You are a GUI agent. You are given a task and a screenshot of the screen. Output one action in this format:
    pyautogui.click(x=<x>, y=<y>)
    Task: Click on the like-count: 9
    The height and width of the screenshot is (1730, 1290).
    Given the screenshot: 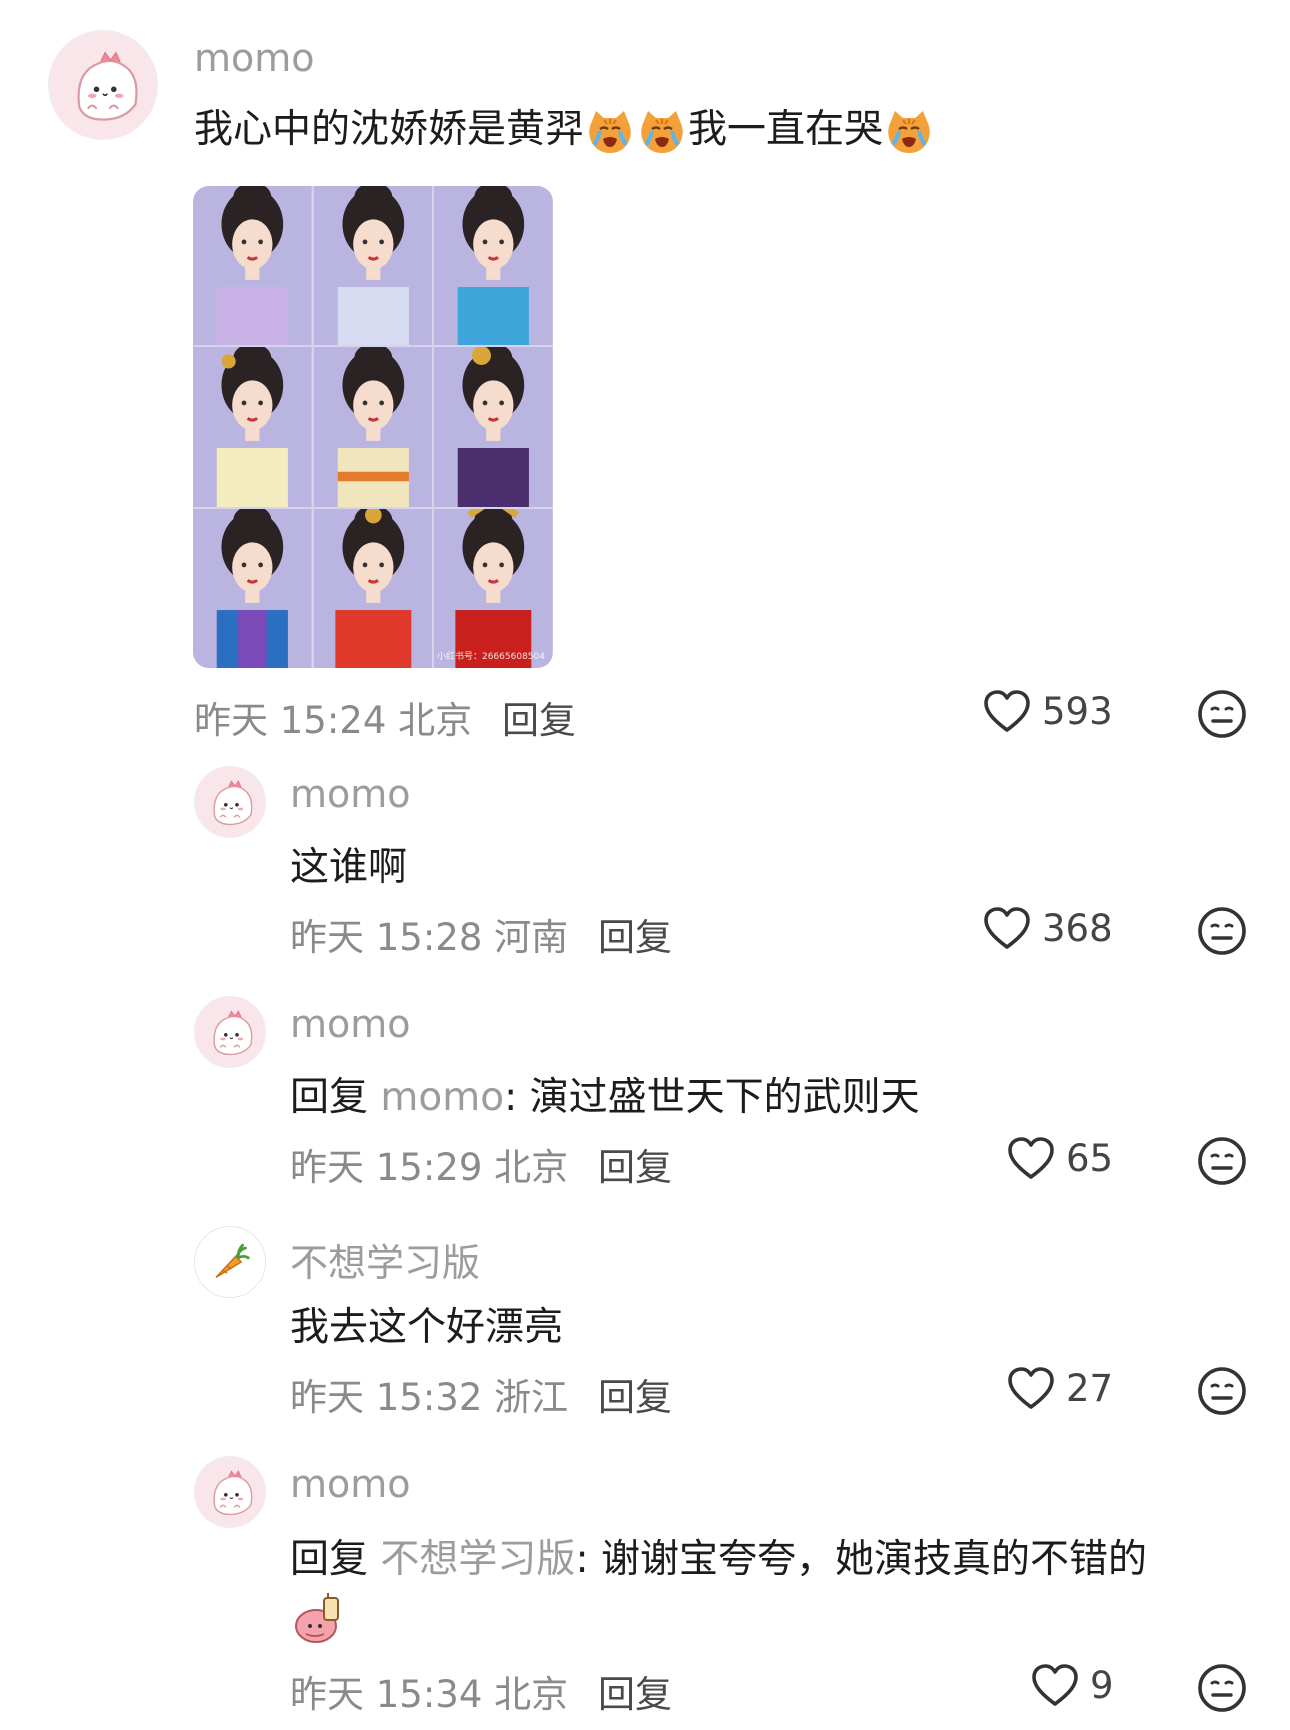 What is the action you would take?
    pyautogui.click(x=1102, y=1685)
    